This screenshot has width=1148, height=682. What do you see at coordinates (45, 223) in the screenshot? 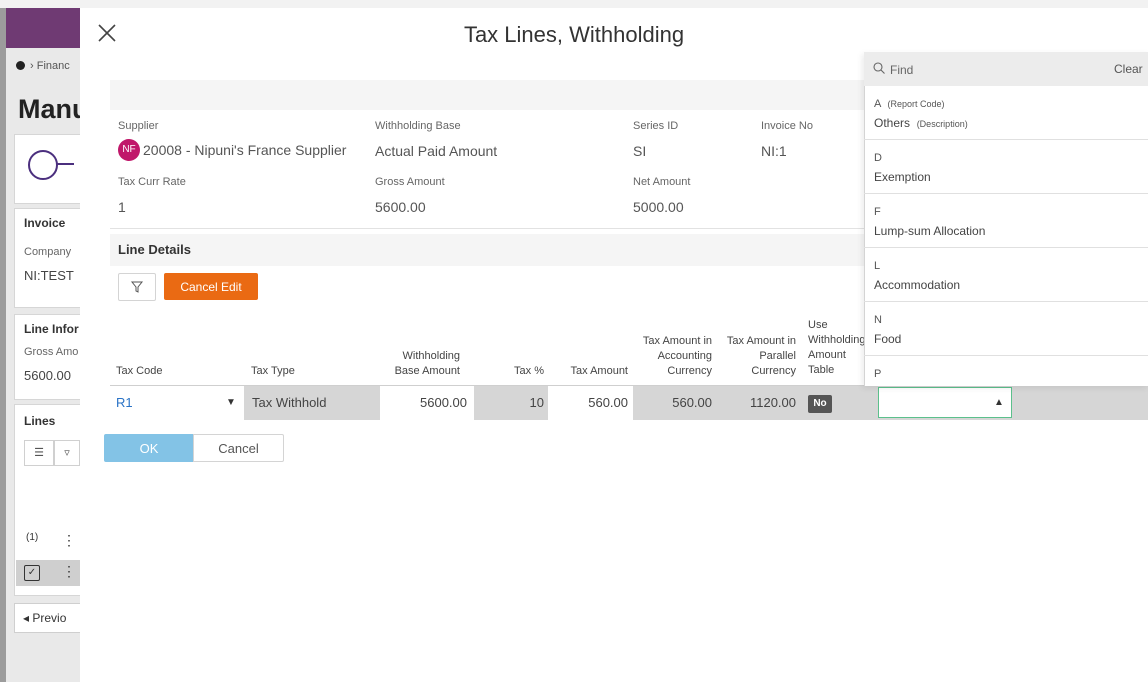
I see `invoice-heading: Invoice` at bounding box center [45, 223].